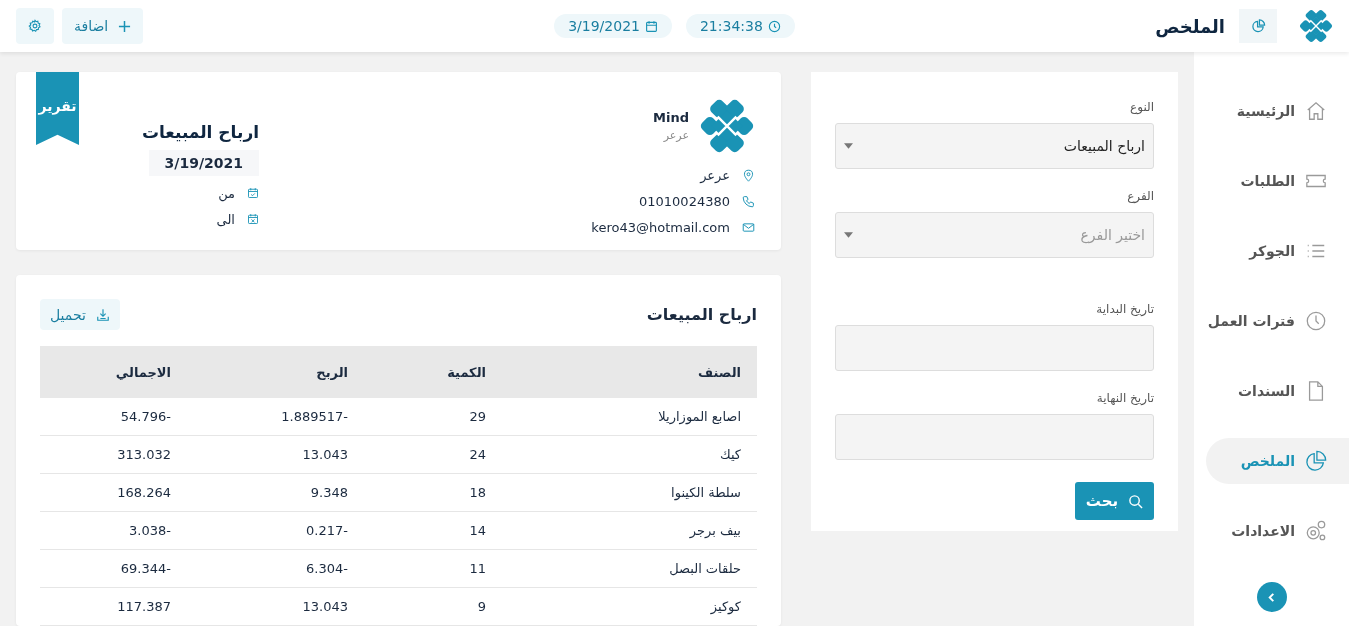 This screenshot has height=626, width=1349. Describe the element at coordinates (627, 372) in the screenshot. I see `column-header: الصنف` at that location.